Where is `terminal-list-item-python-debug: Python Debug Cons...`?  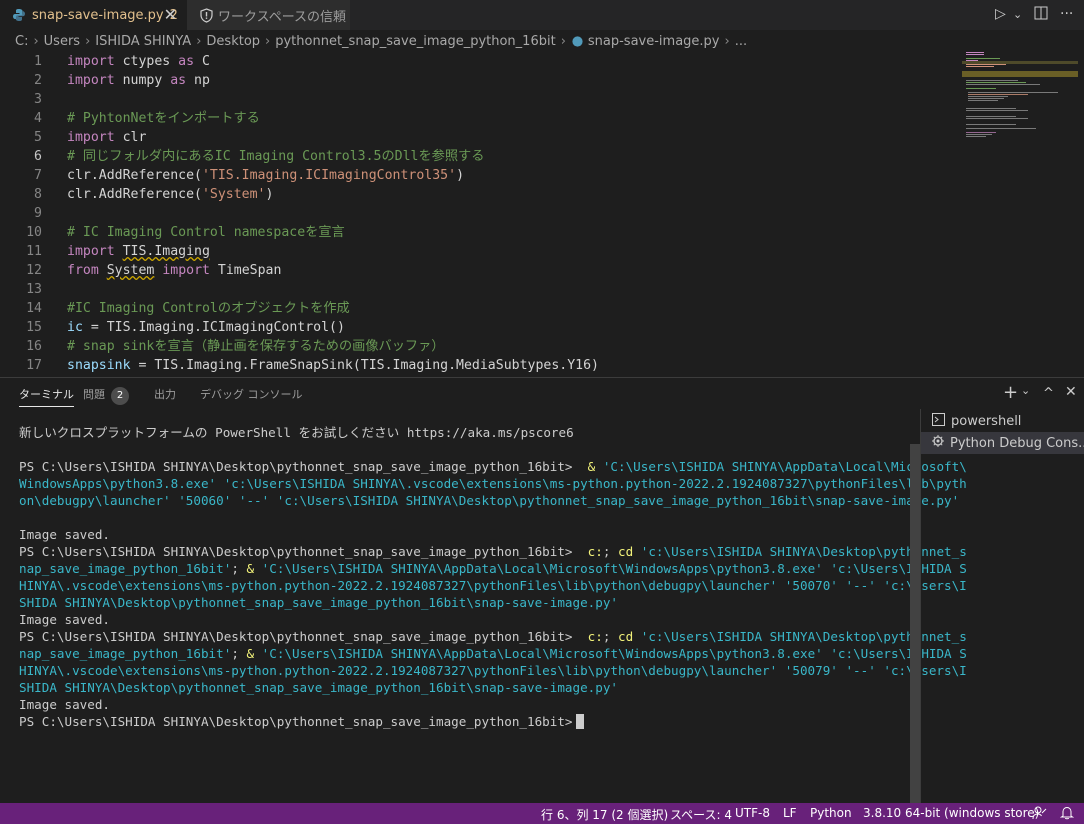
terminal-list-item-python-debug: Python Debug Cons... is located at coordinates (1002, 443).